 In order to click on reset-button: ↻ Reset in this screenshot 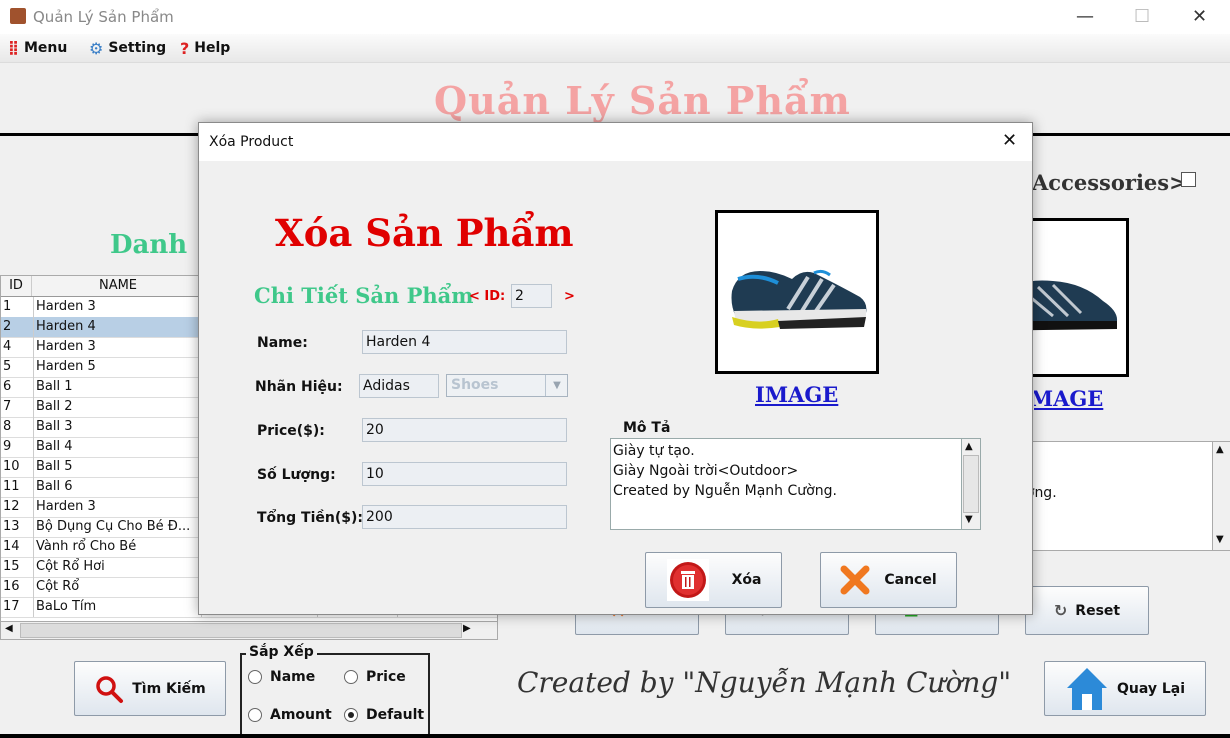, I will do `click(1087, 610)`.